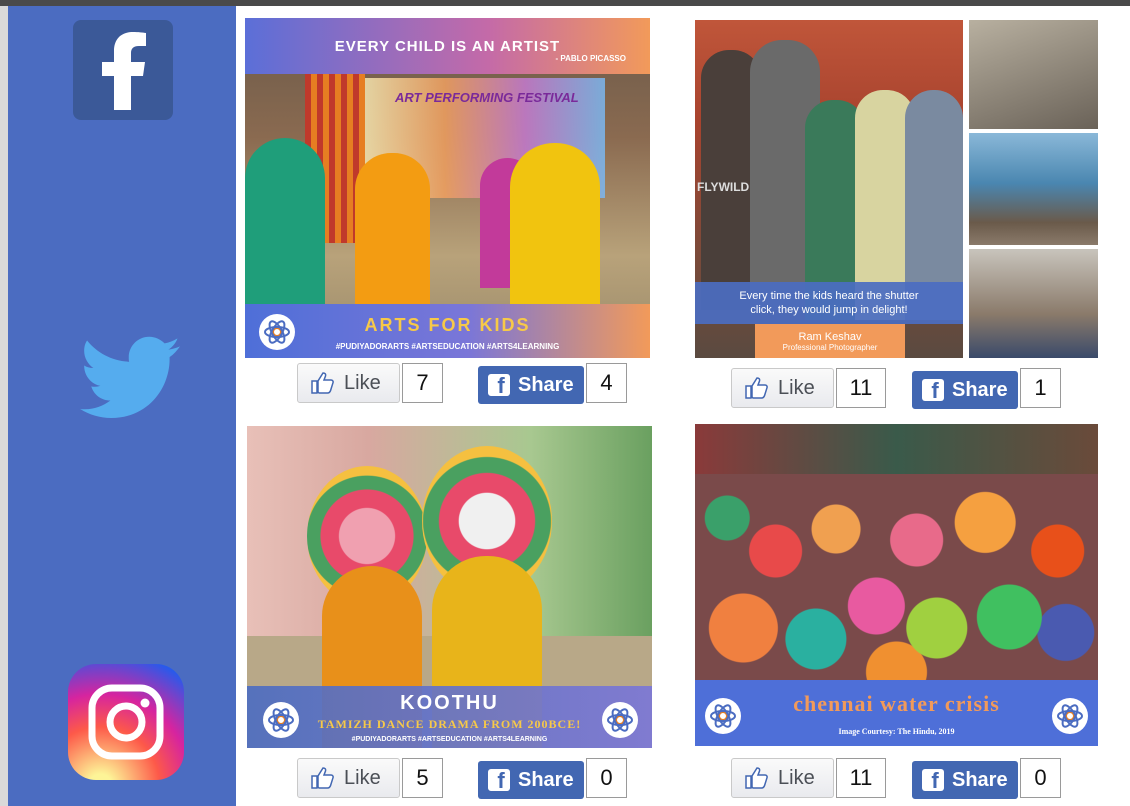 This screenshot has height=806, width=1130. I want to click on post-title: KOOTHU, so click(449, 702).